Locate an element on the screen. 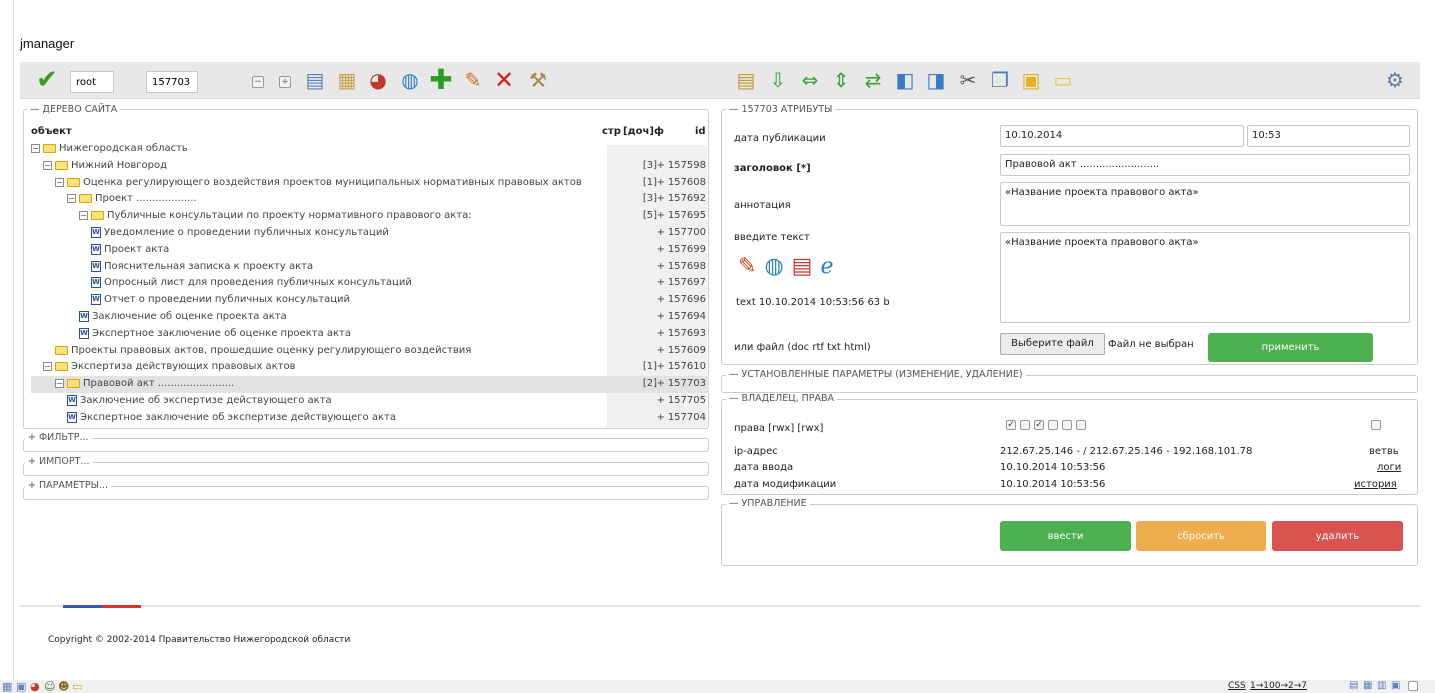  layout-icon-4: ▣ is located at coordinates (1395, 685).